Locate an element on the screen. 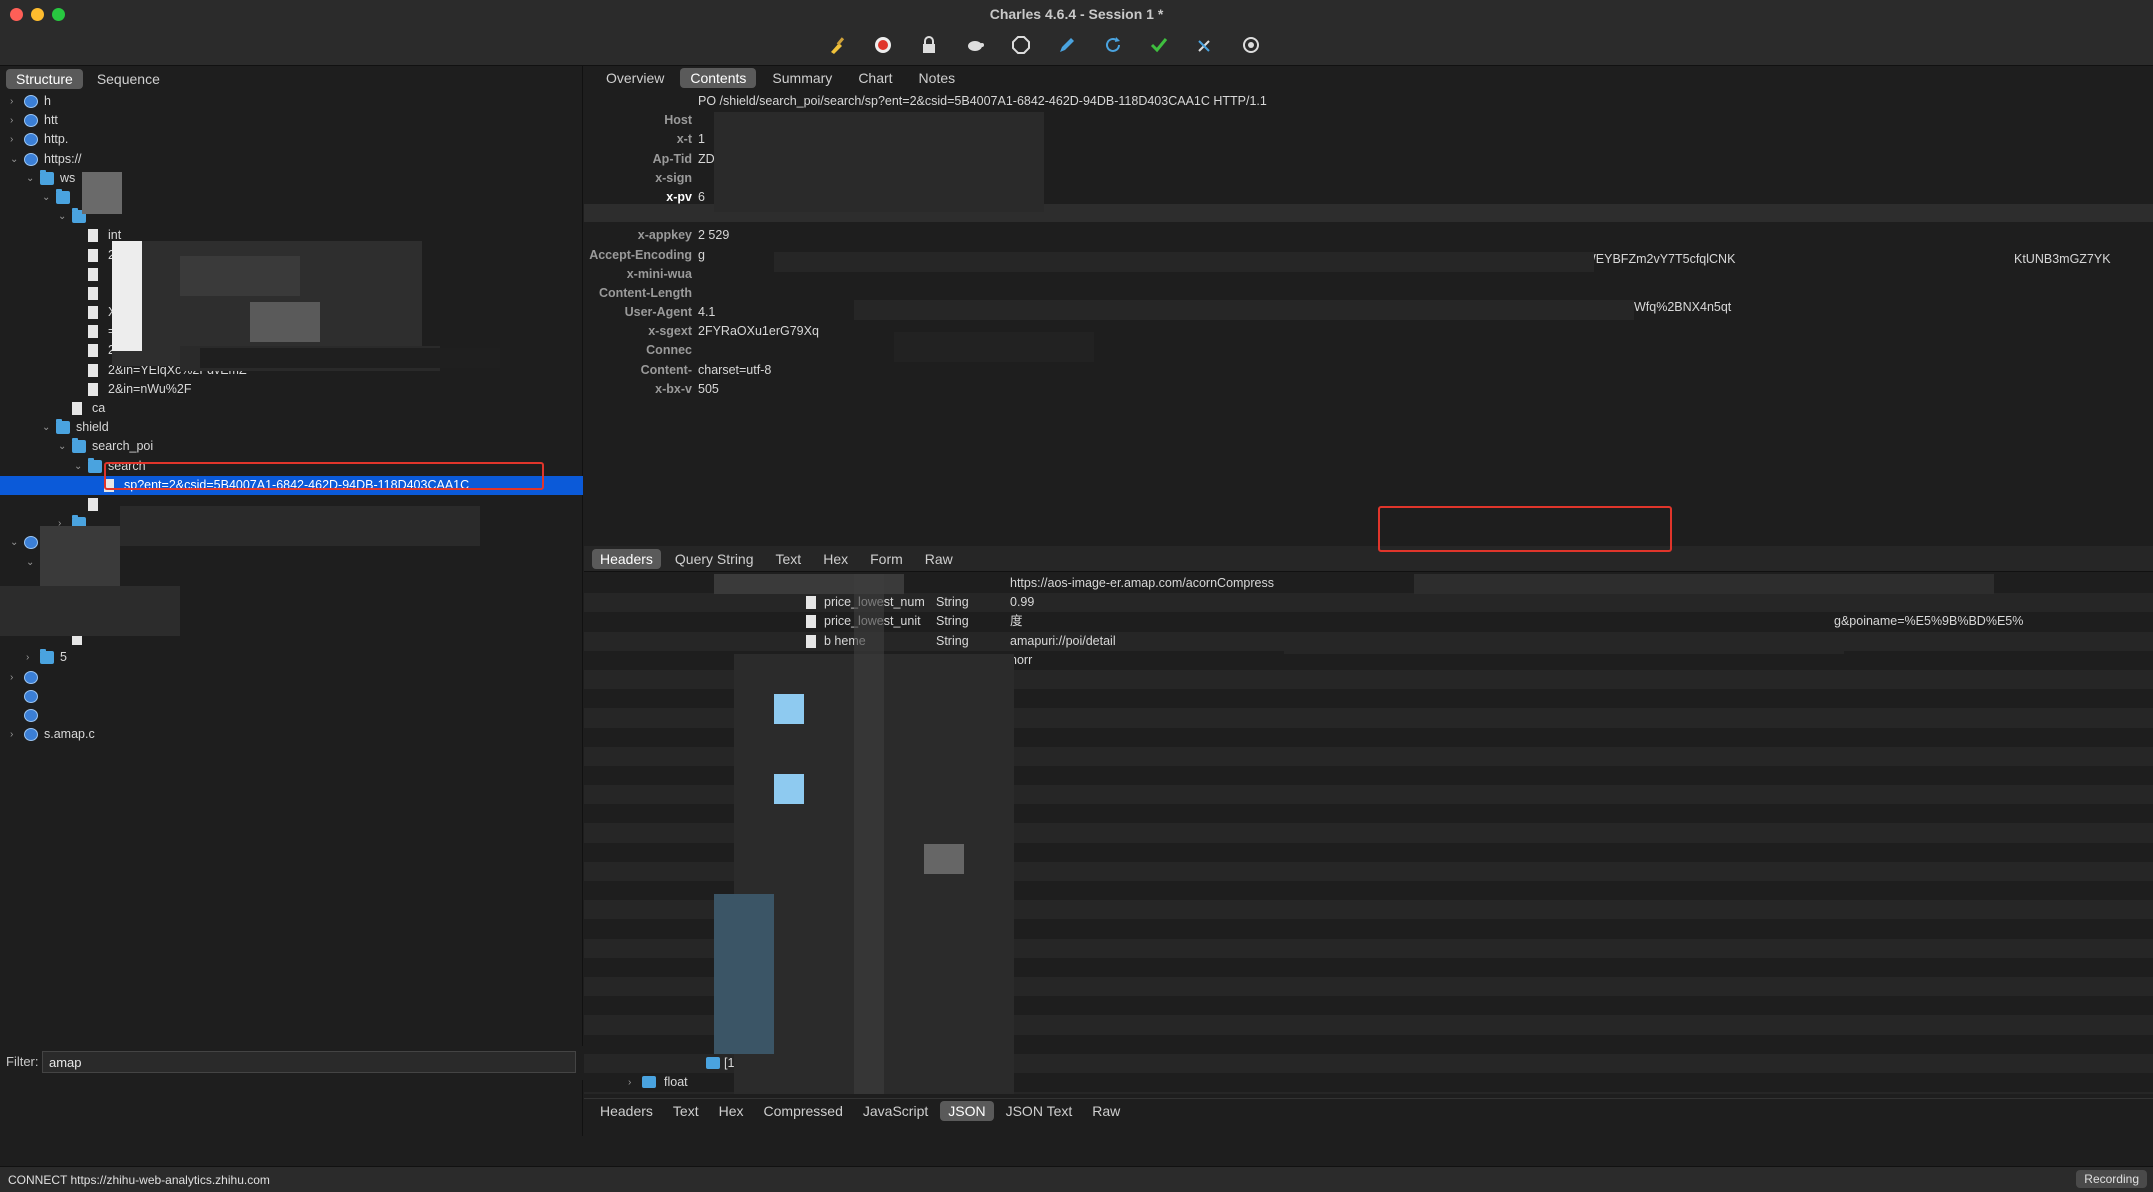 The image size is (2153, 1192). subtab-query-string: Query String is located at coordinates (714, 559).